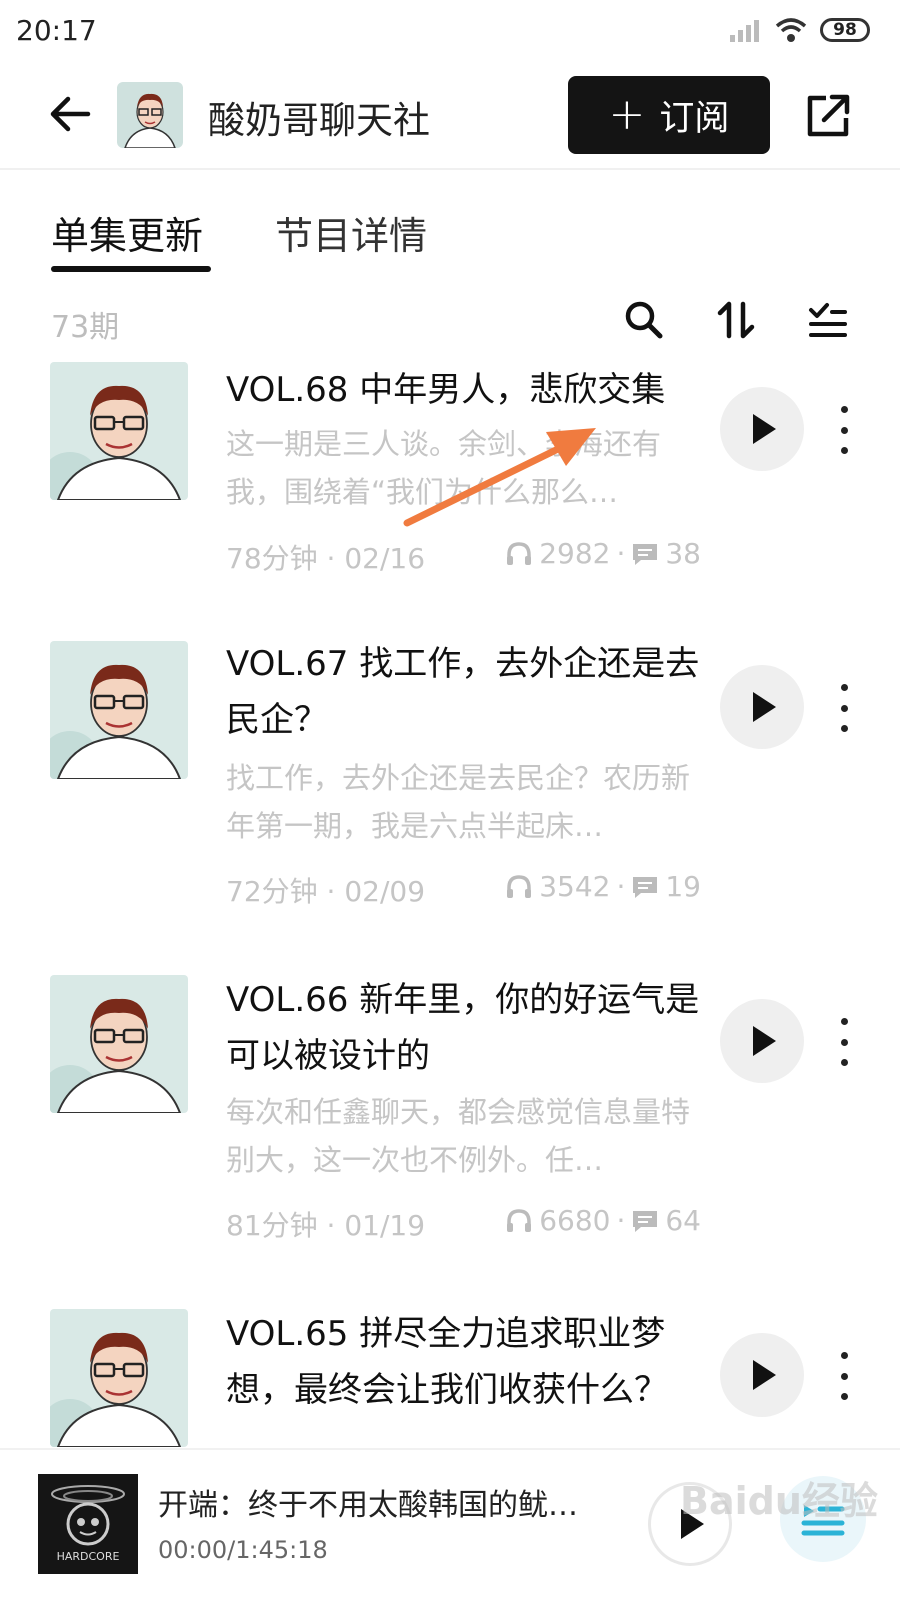 This screenshot has width=900, height=1602. I want to click on episode-title: VOL.67 找工作，去外企还是去民企？, so click(463, 692).